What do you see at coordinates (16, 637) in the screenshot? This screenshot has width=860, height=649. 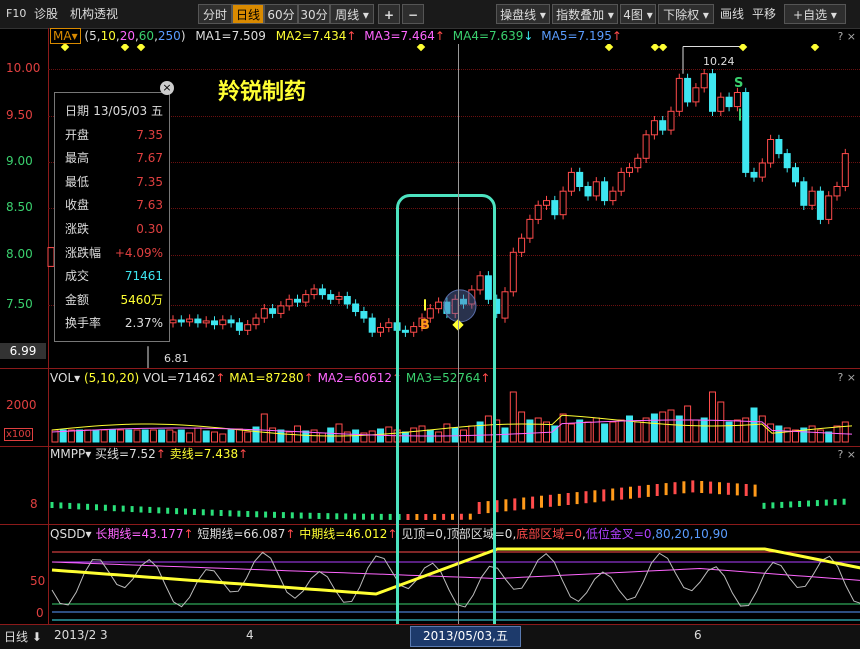 I see `period-label: 日线` at bounding box center [16, 637].